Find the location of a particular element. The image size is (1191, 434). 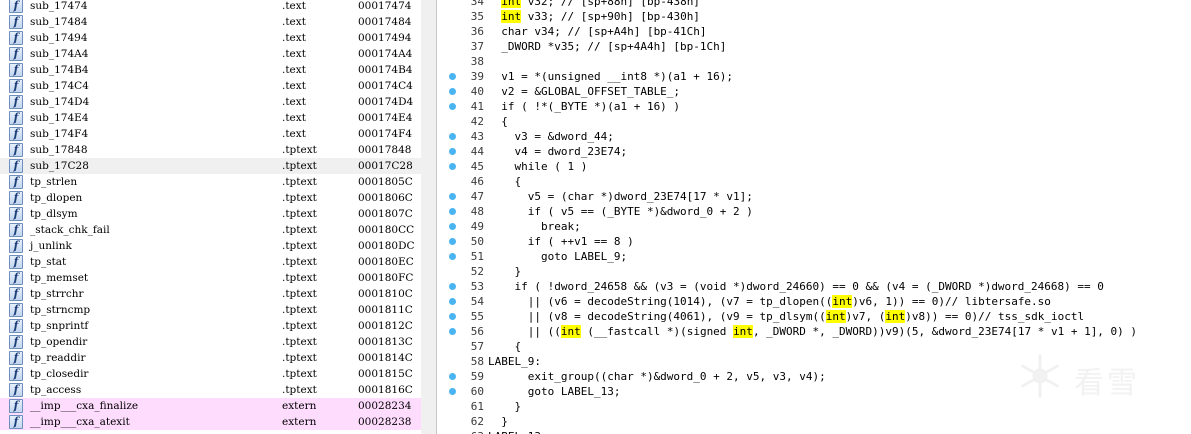

code-text: break; is located at coordinates (534, 226).